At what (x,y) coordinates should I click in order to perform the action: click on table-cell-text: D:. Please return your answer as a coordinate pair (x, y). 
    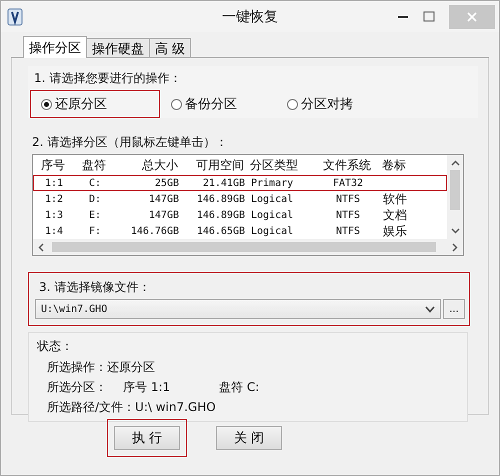
    Looking at the image, I should click on (95, 199).